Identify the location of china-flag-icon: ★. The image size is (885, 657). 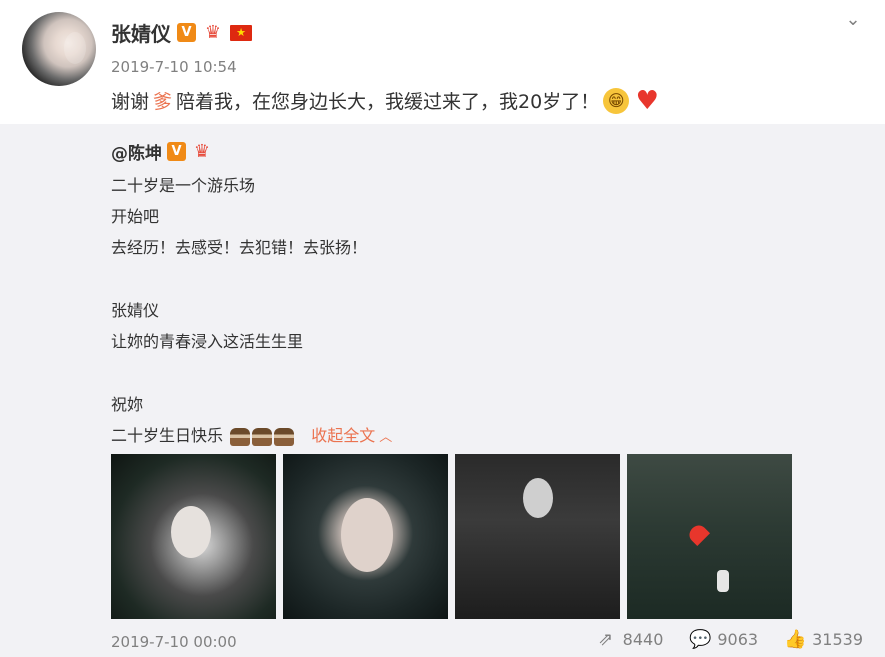
(241, 32).